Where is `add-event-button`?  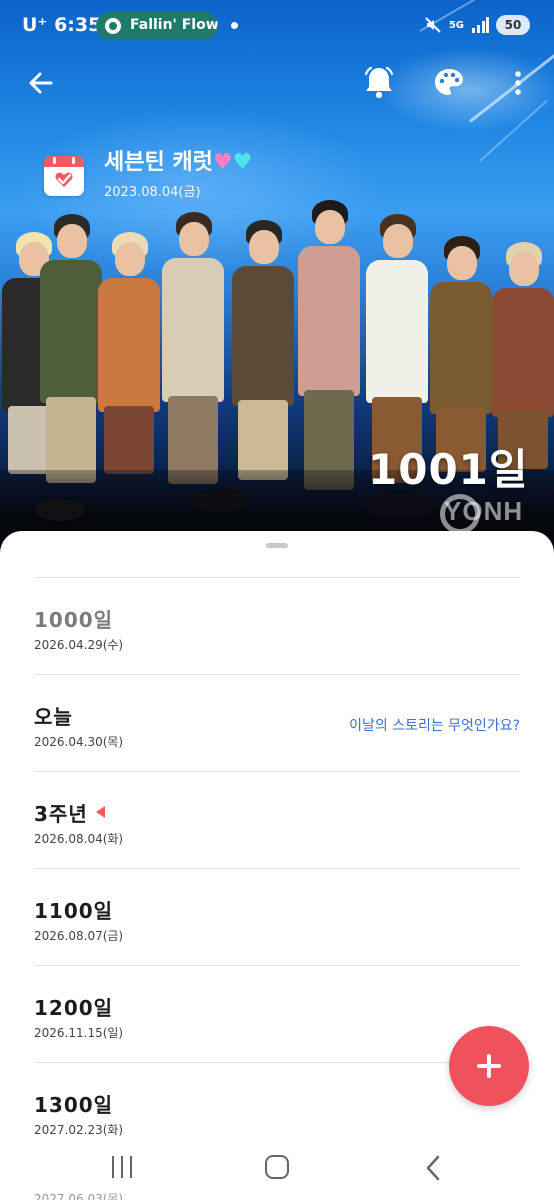 add-event-button is located at coordinates (489, 1066).